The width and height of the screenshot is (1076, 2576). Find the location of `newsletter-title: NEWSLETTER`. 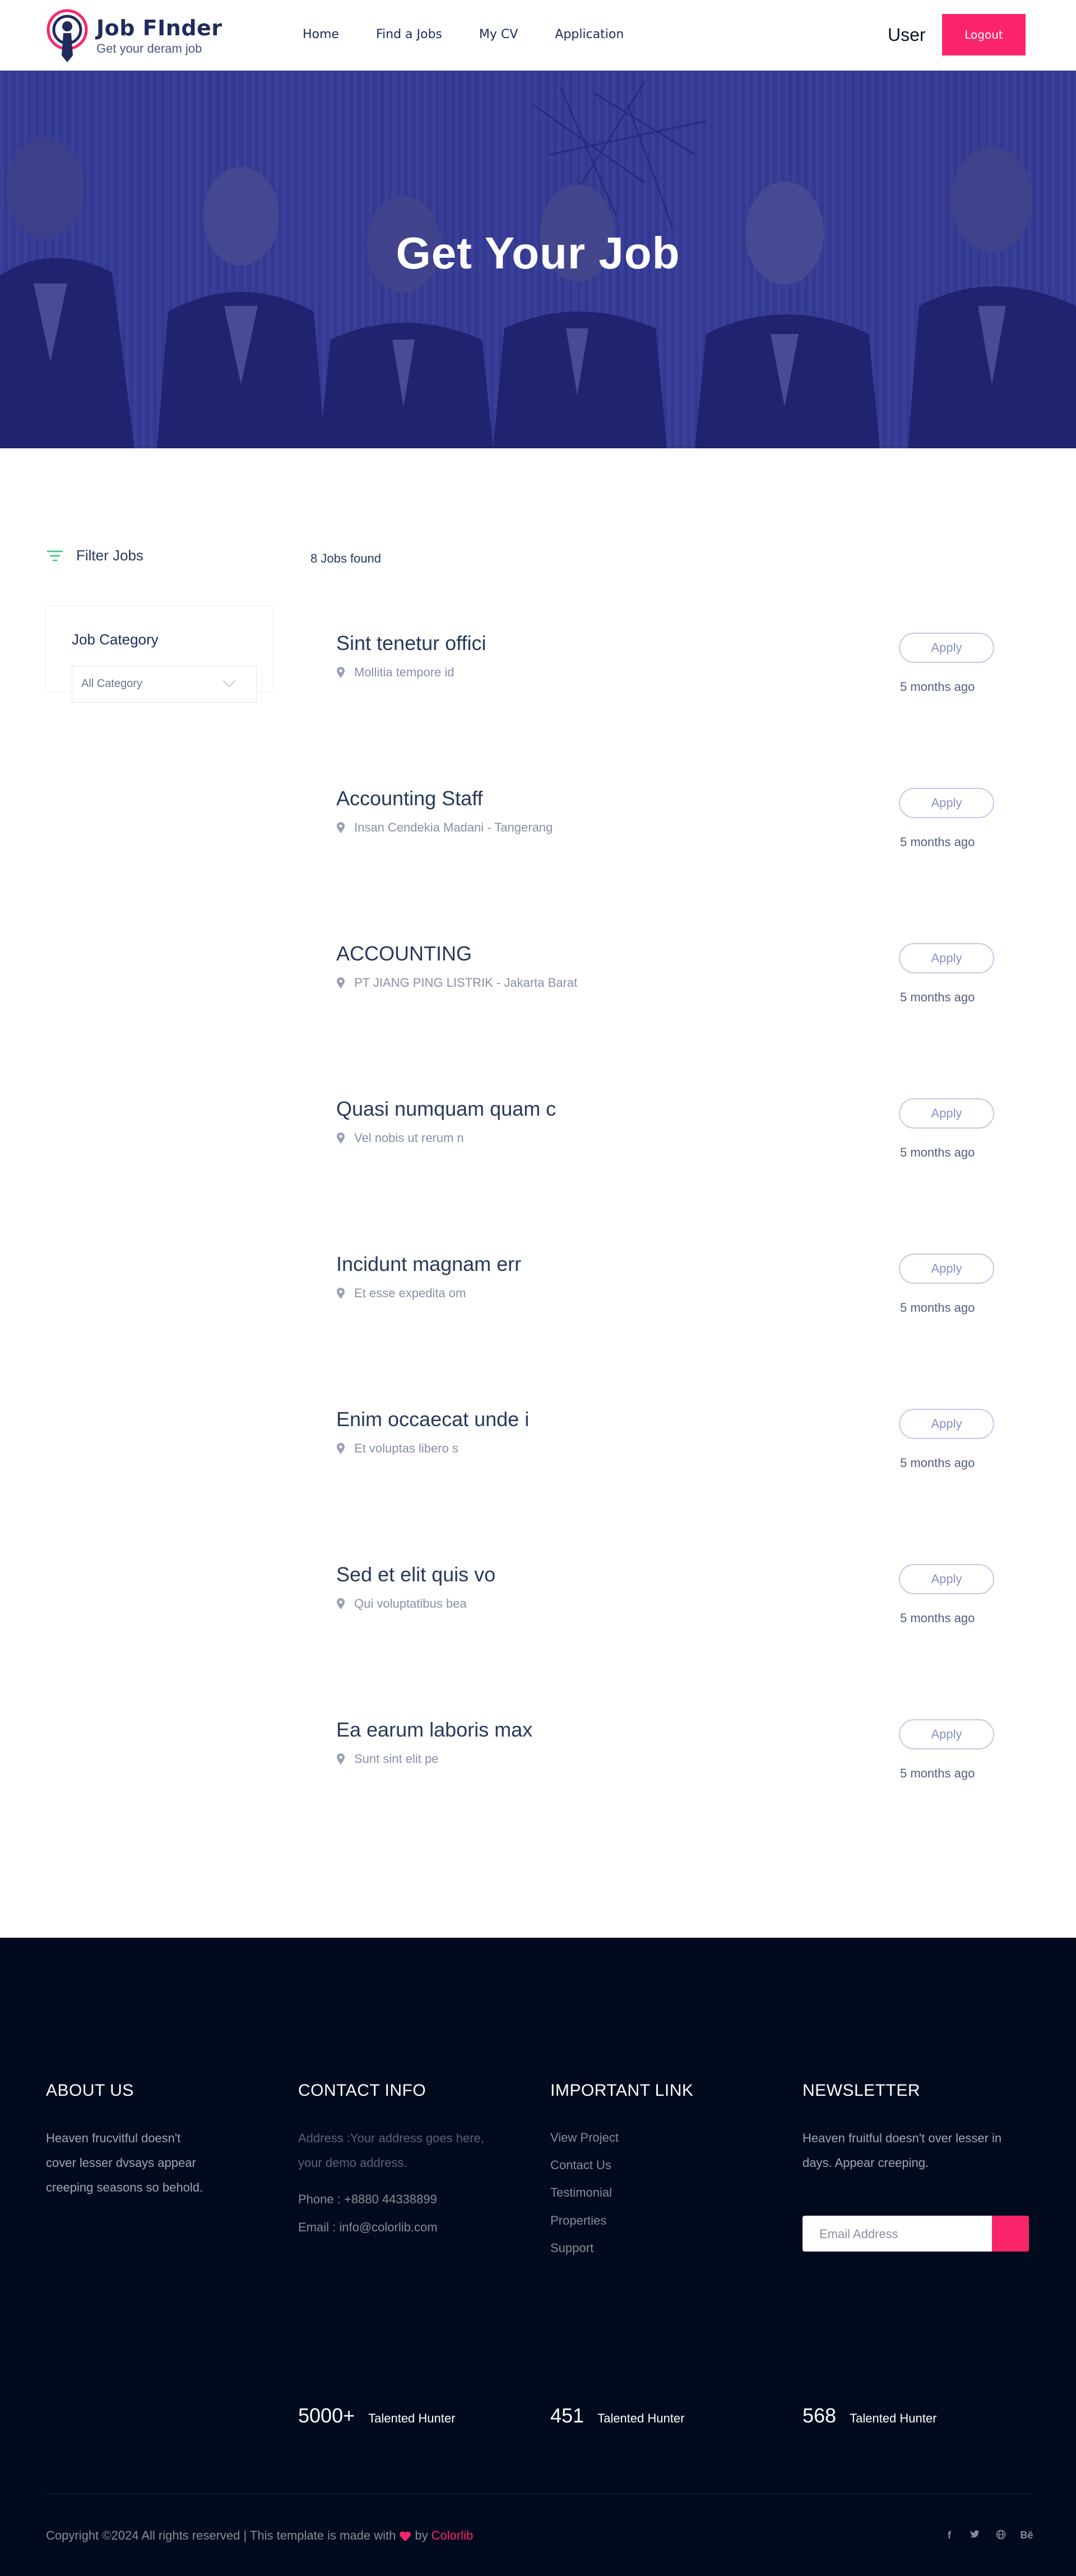

newsletter-title: NEWSLETTER is located at coordinates (862, 2090).